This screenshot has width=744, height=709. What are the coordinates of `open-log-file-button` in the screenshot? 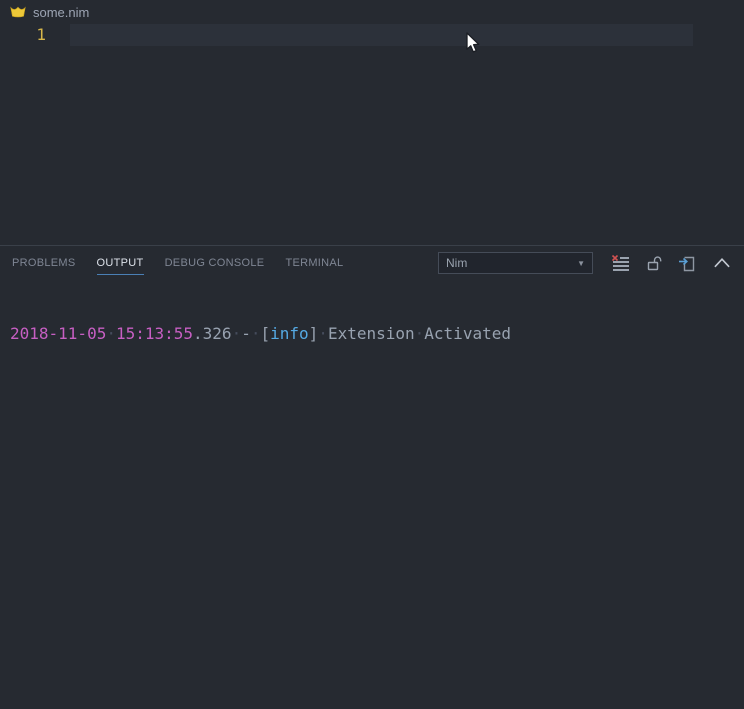 It's located at (687, 263).